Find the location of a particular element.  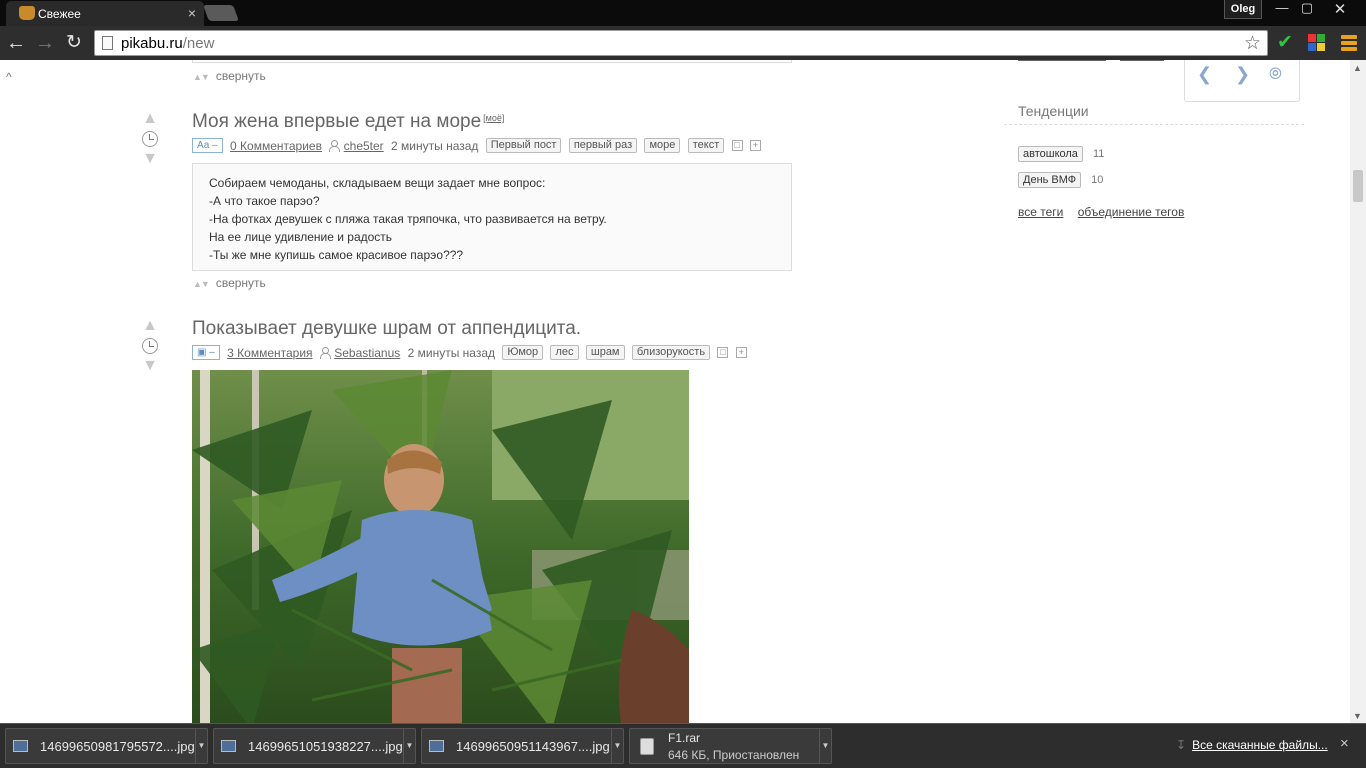

reload-icon: ↻ is located at coordinates (74, 43).